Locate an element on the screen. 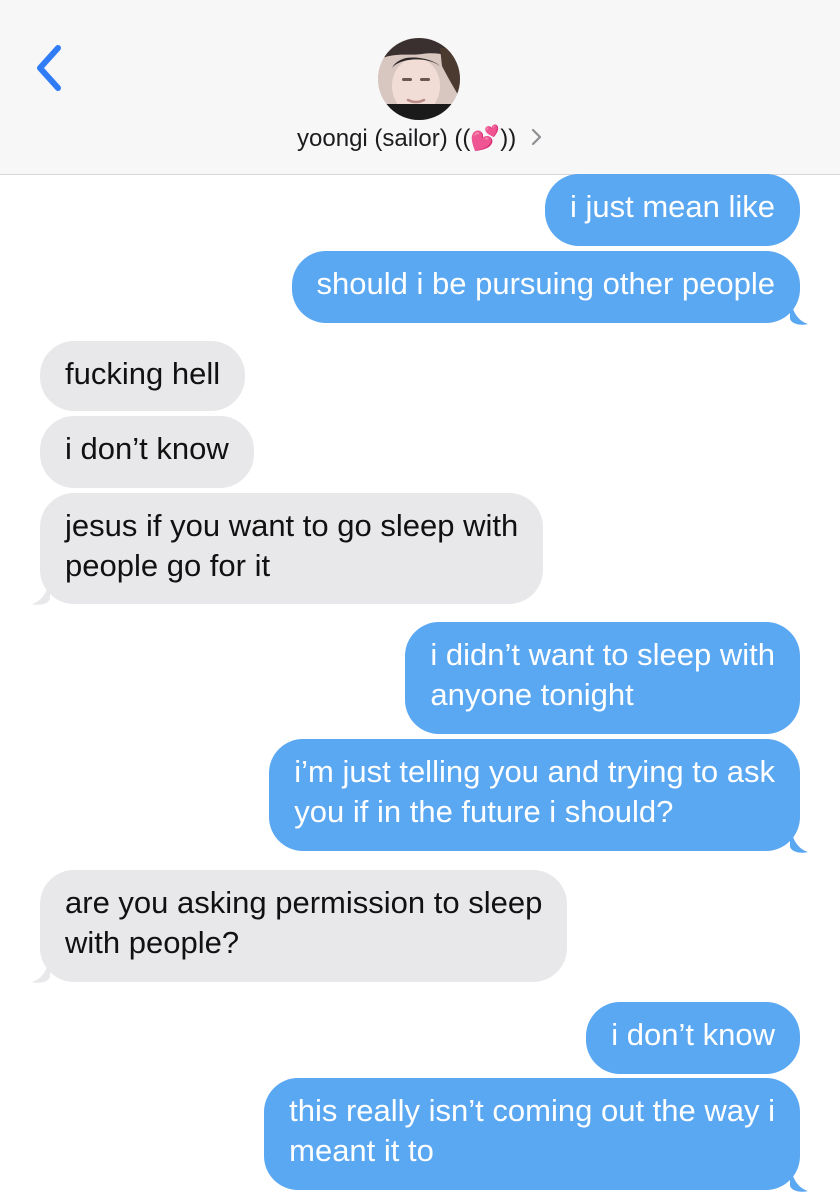  message-bubble-incoming: i don’t know is located at coordinates (147, 452).